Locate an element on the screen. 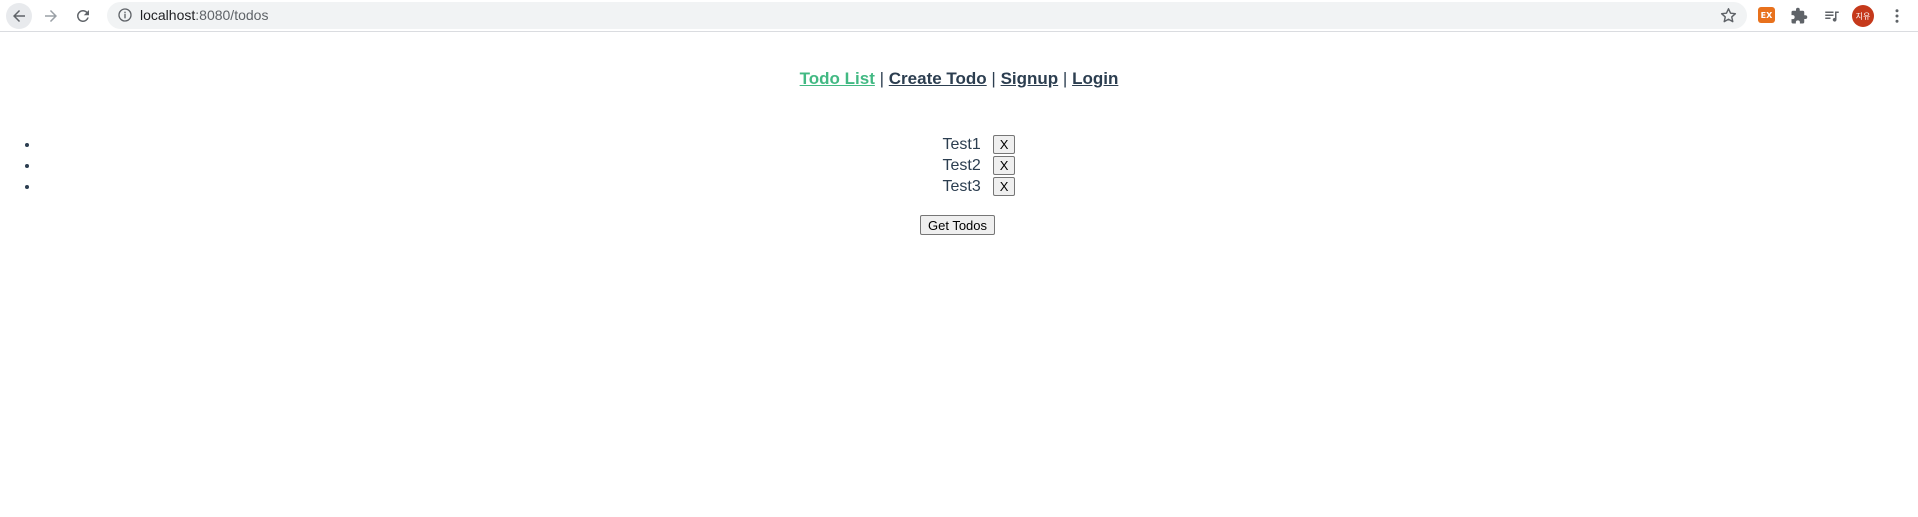  extension-badge-text: EX is located at coordinates (1766, 15).